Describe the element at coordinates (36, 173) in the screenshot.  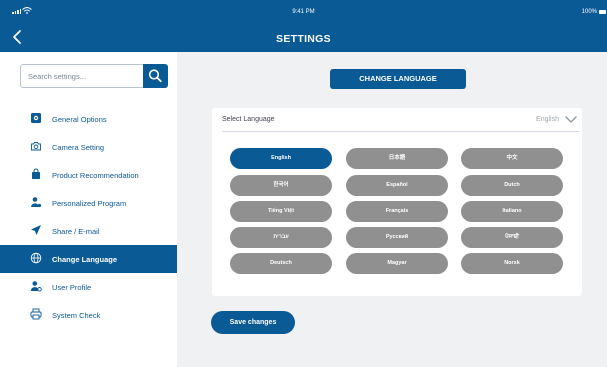
I see `bag-icon` at that location.